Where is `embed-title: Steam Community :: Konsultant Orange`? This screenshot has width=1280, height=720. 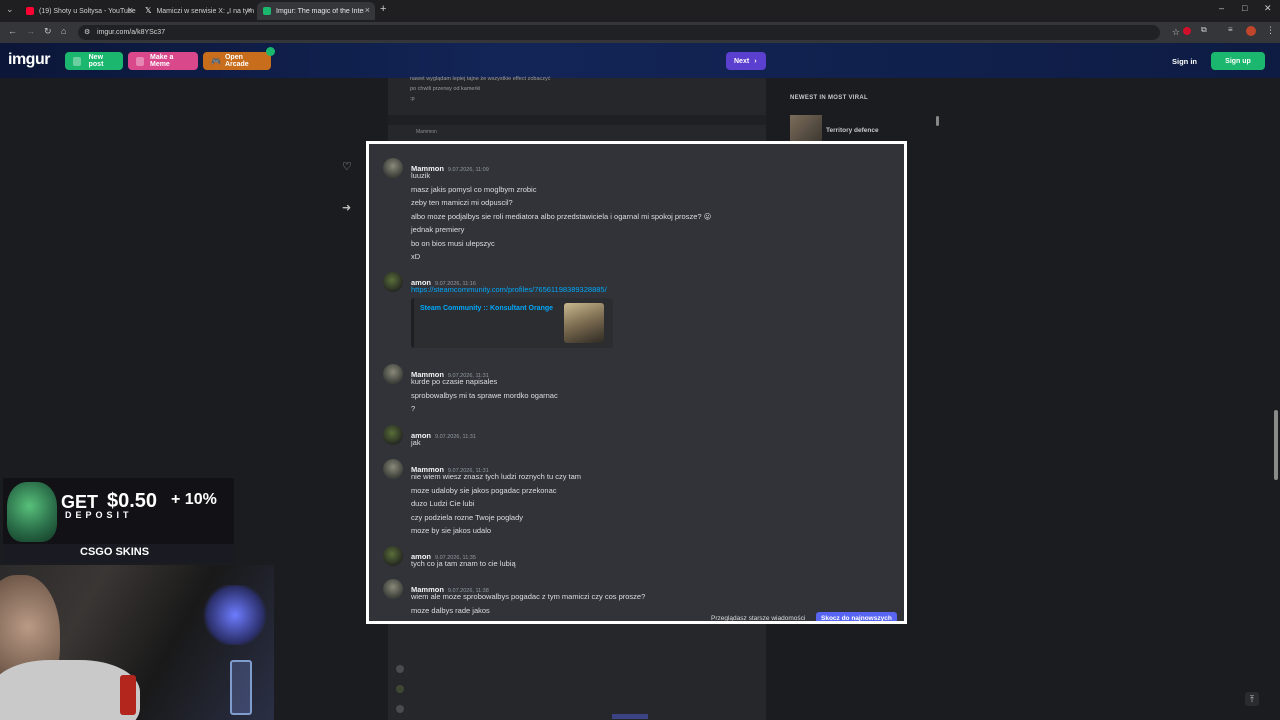
embed-title: Steam Community :: Konsultant Orange is located at coordinates (486, 308).